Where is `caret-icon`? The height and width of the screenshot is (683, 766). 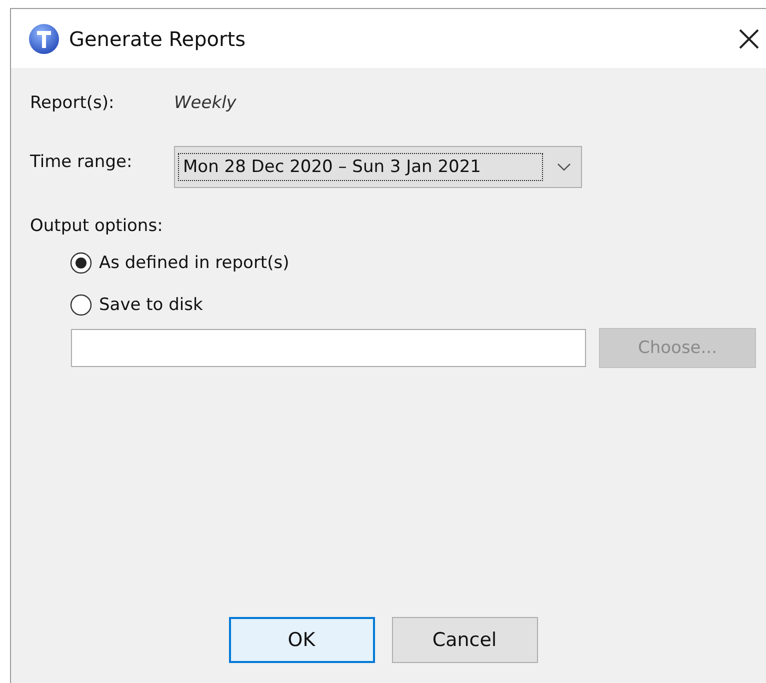 caret-icon is located at coordinates (564, 167).